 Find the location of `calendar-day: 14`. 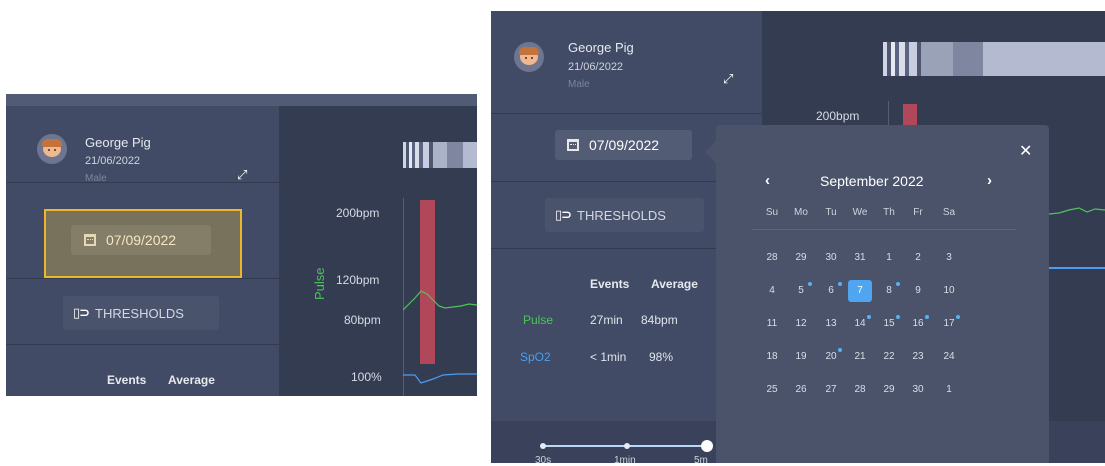

calendar-day: 14 is located at coordinates (860, 324).